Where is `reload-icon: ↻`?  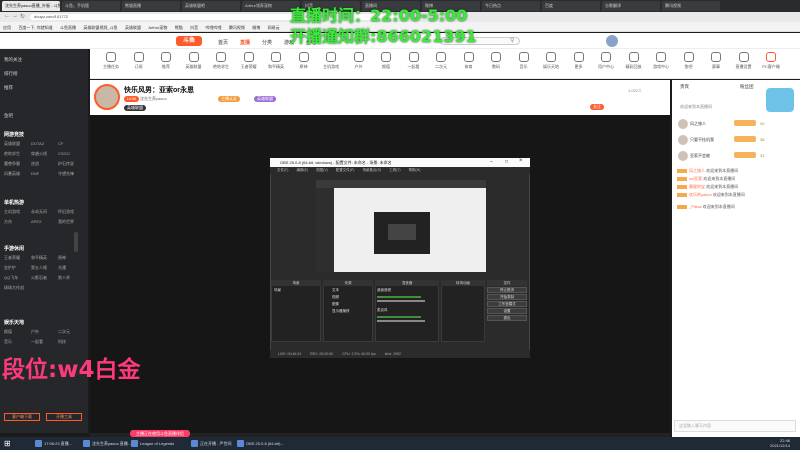
reload-icon: ↻ is located at coordinates (22, 16).